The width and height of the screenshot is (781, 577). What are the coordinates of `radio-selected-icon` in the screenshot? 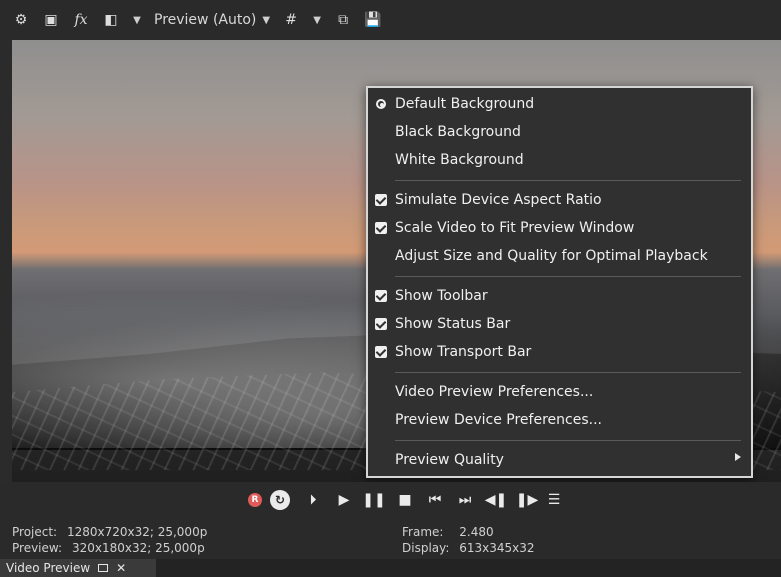 It's located at (381, 104).